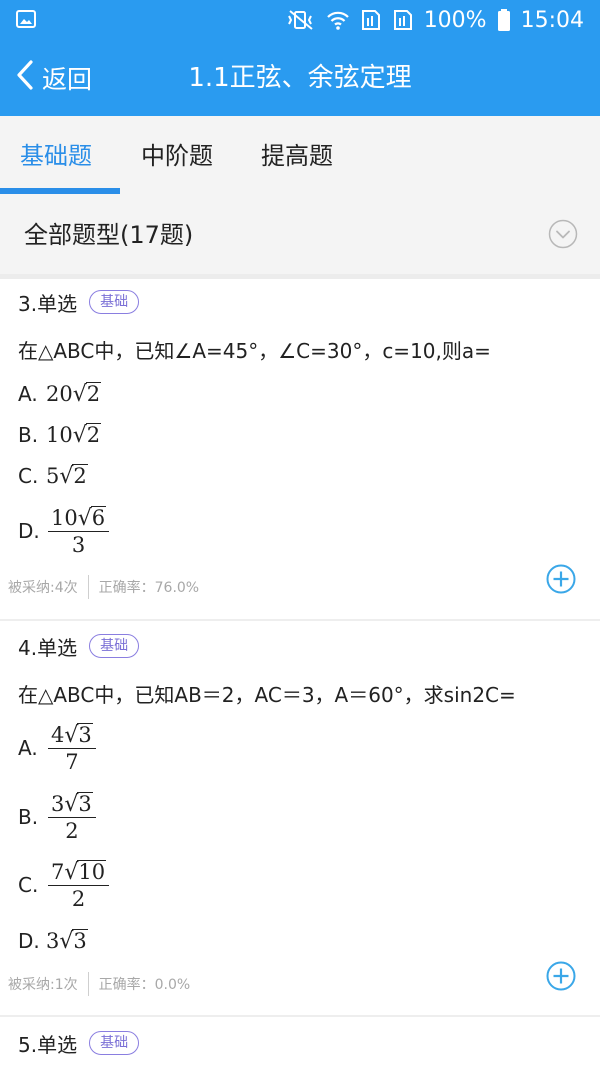 This screenshot has height=1067, width=600. I want to click on option-a: A. 4 √ 3 7, so click(57, 748).